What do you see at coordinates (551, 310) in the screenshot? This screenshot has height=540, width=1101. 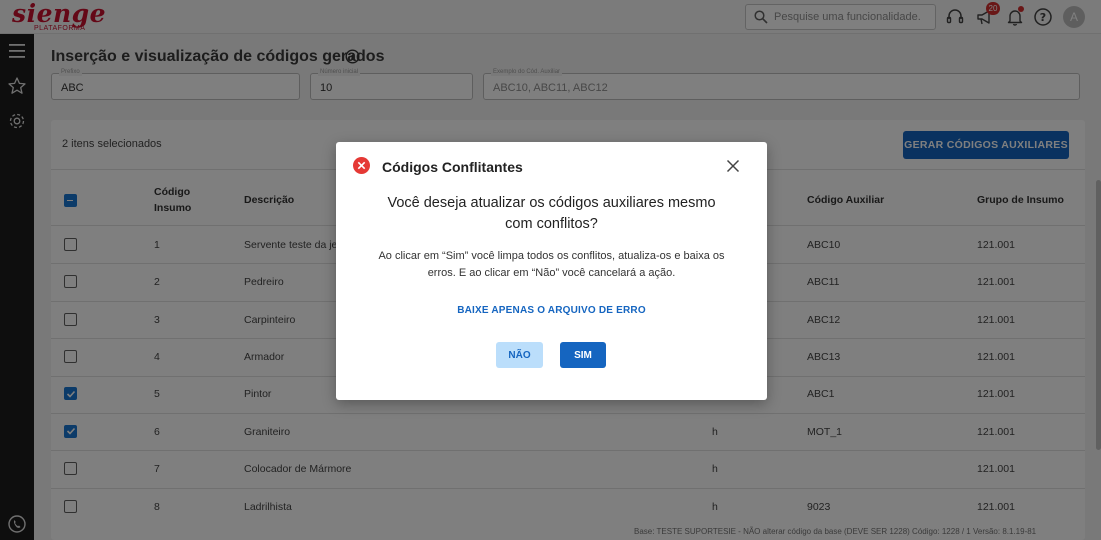 I see `download-errors-link: BAIXE APENAS O ARQUIVO DE ERRO` at bounding box center [551, 310].